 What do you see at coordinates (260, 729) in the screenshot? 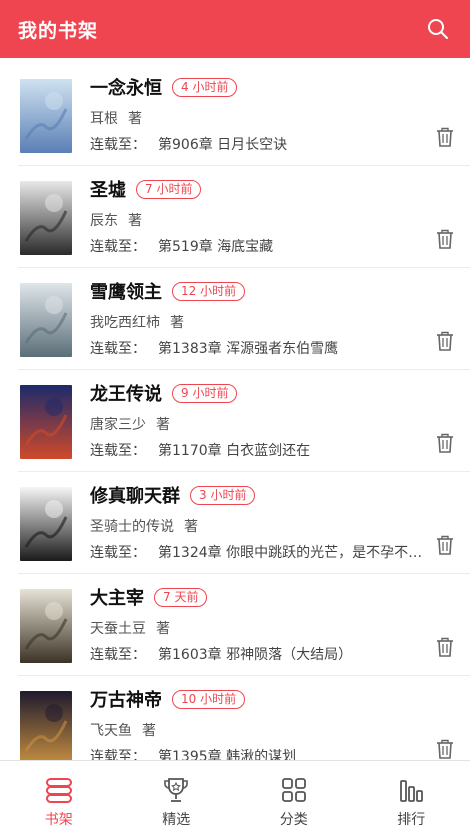
I see `author-row: 飞天鱼著` at bounding box center [260, 729].